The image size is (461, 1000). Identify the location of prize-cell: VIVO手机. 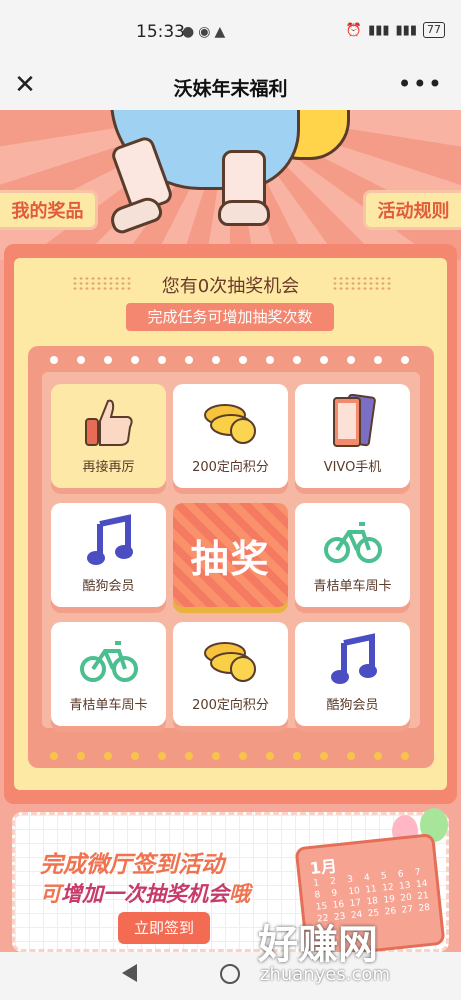
(352, 436).